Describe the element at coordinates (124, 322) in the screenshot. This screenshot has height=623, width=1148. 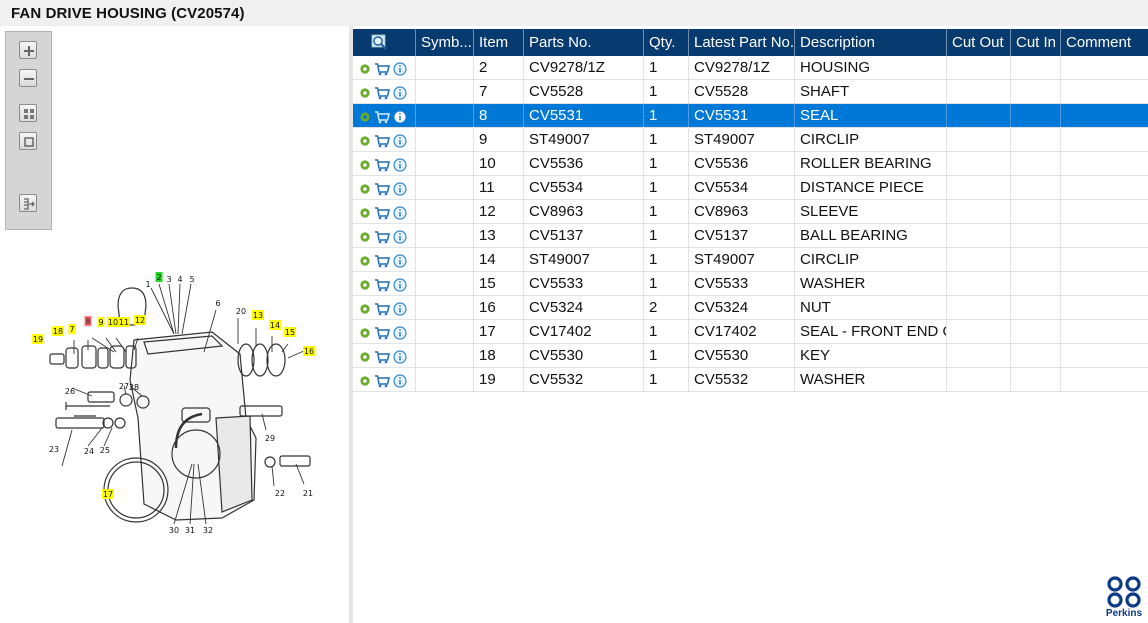
I see `callout-label: 11` at that location.